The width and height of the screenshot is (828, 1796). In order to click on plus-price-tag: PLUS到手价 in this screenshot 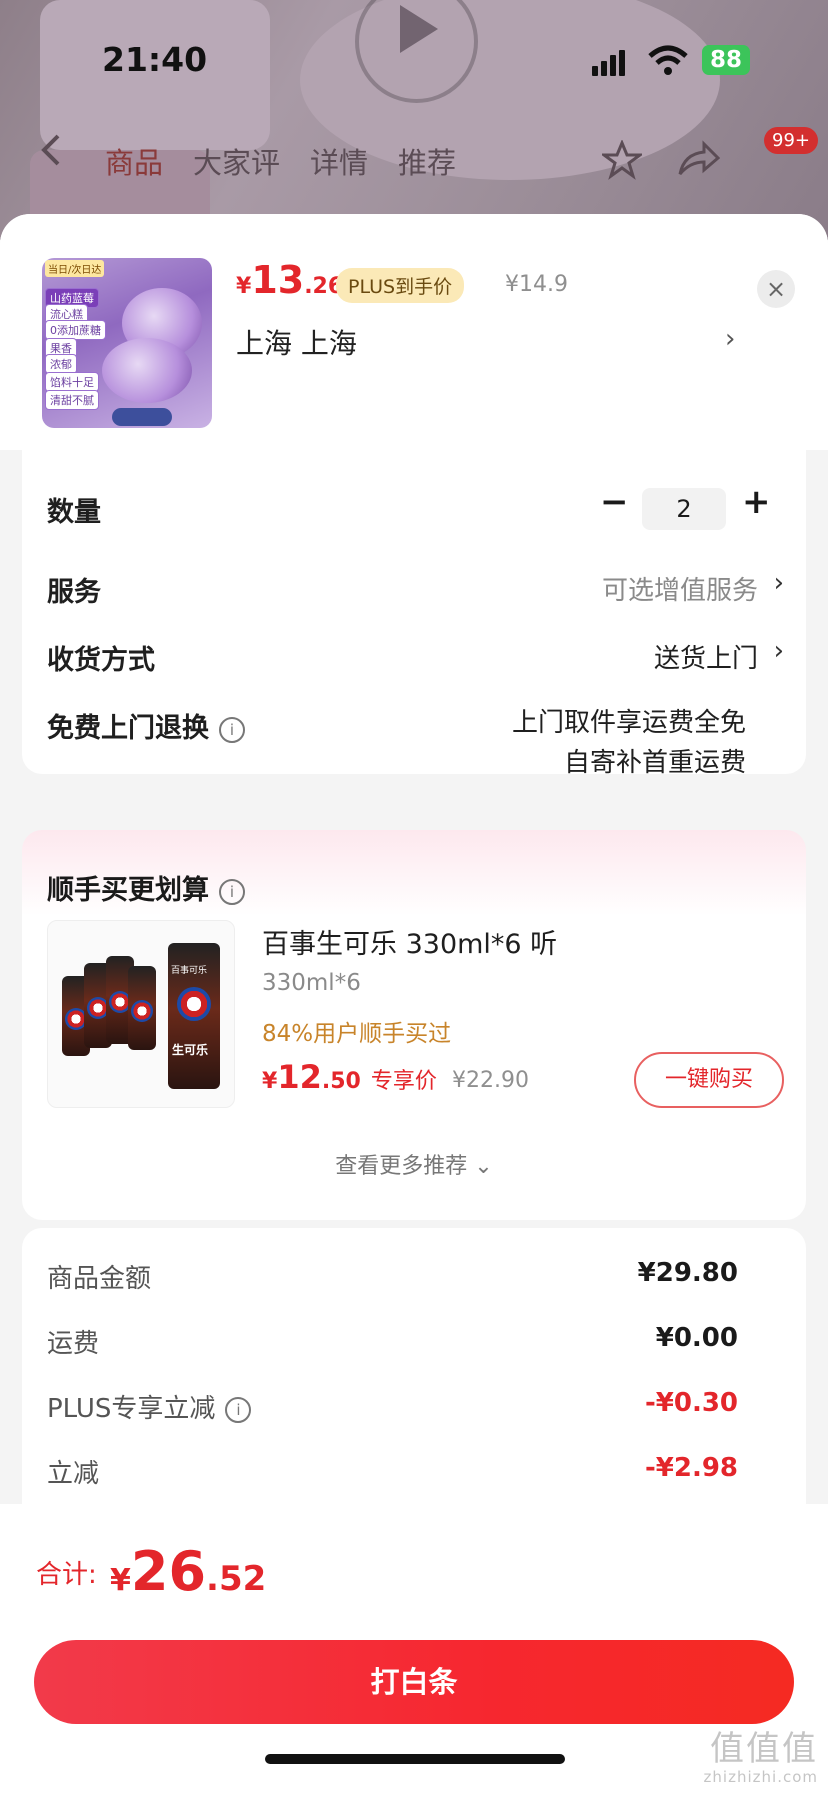, I will do `click(400, 285)`.